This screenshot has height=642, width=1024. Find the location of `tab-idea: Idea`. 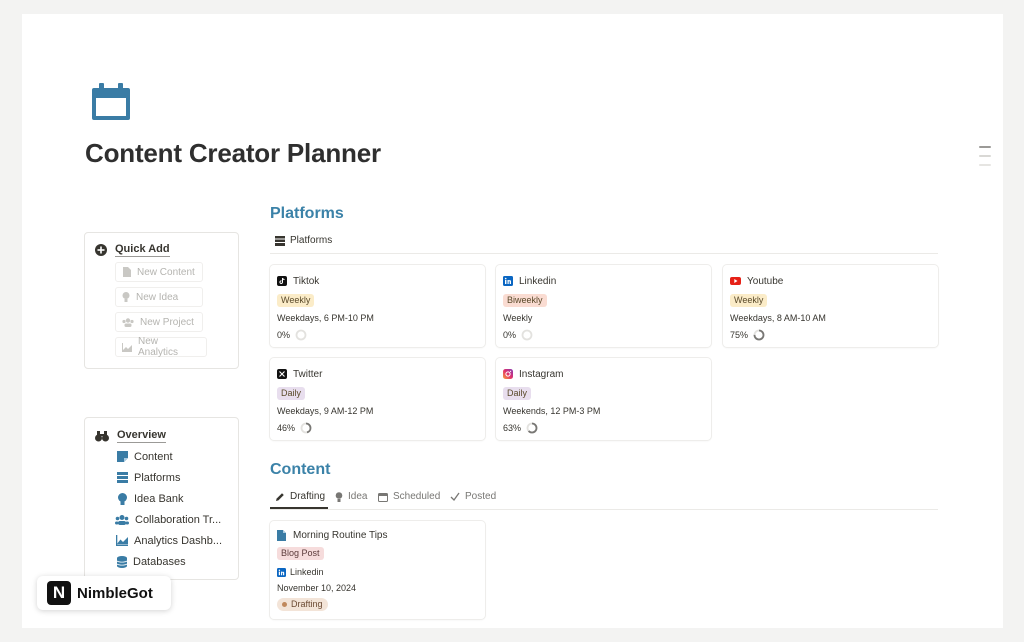

tab-idea: Idea is located at coordinates (351, 496).